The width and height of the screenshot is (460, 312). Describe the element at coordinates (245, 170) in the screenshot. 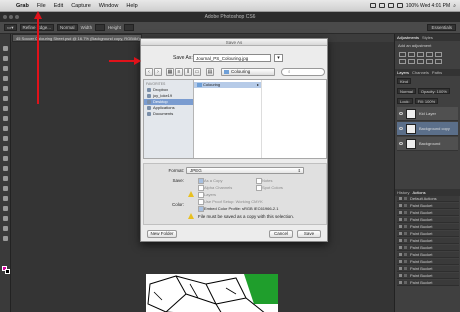

I see `format-select: JPEG ⇕` at that location.